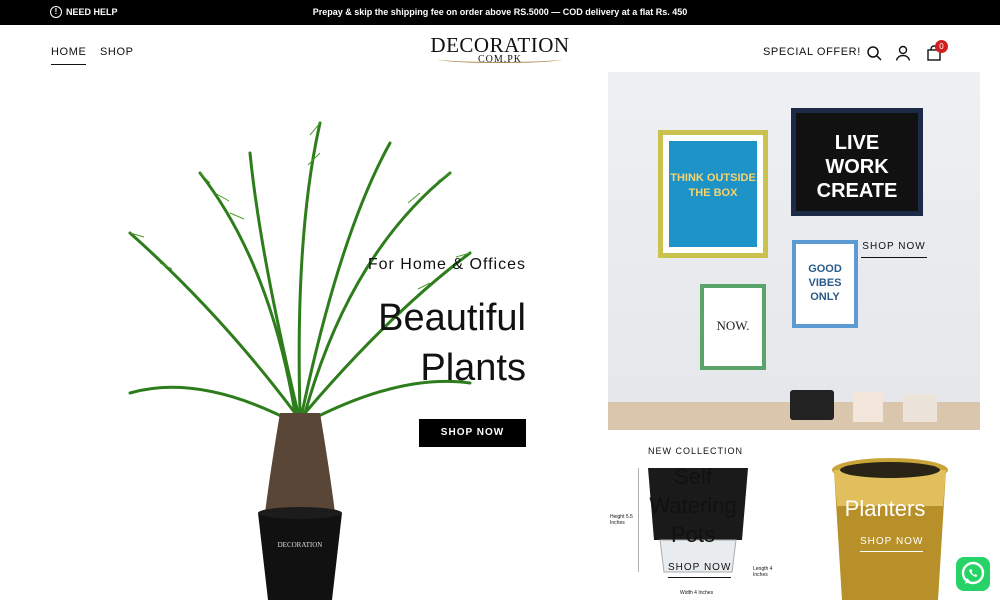 This screenshot has width=1000, height=600. What do you see at coordinates (696, 451) in the screenshot?
I see `new-collection-label: NEW COLLECTION` at bounding box center [696, 451].